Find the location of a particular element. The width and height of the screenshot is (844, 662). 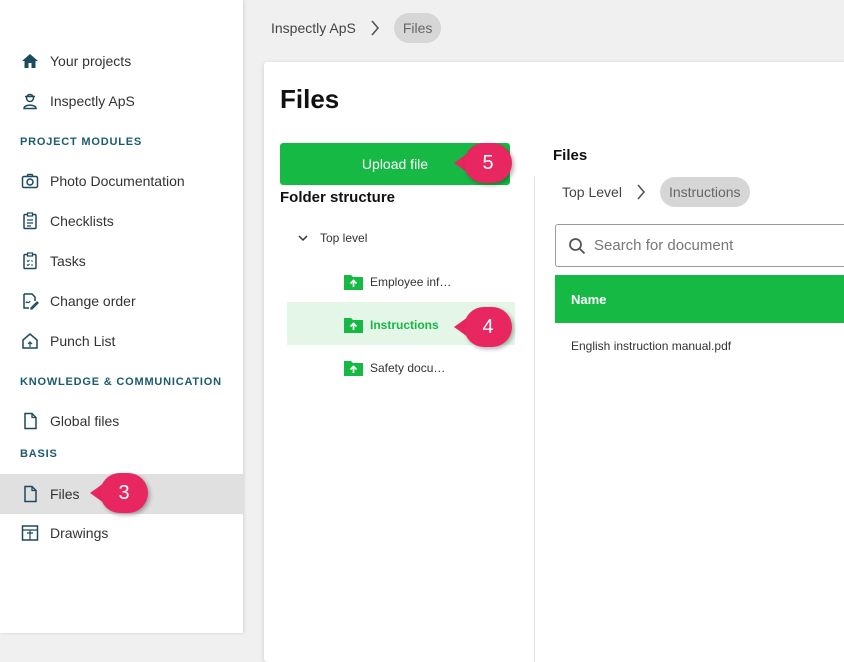

annotation-badge-4: 4 is located at coordinates (483, 327).